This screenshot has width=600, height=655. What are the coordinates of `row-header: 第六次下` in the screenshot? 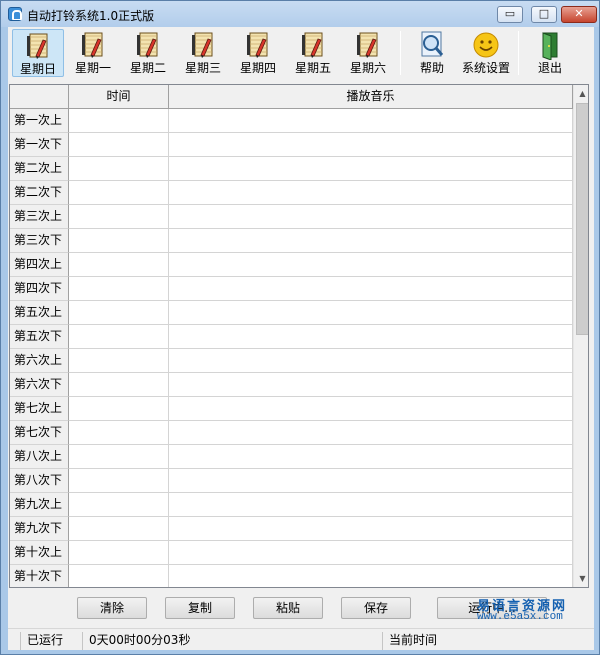 It's located at (39, 385).